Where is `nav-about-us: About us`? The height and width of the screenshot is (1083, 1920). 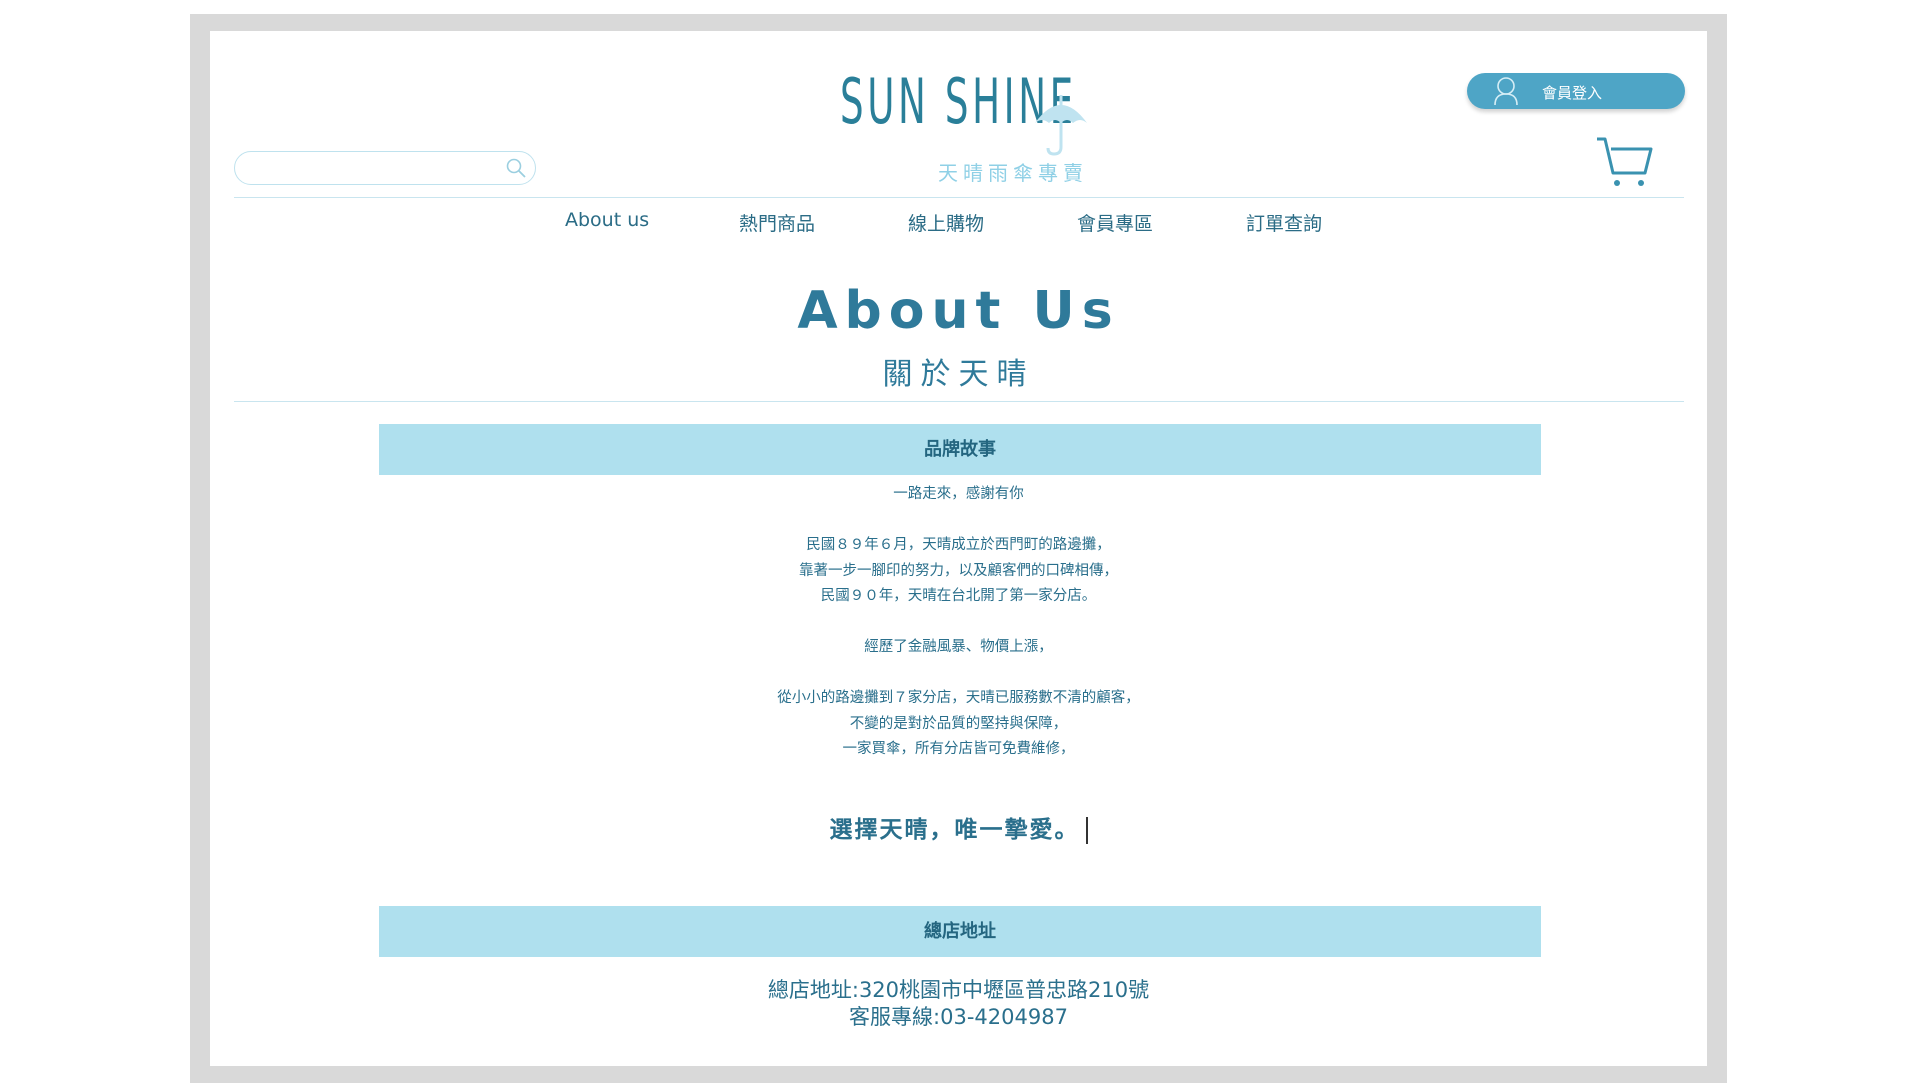 nav-about-us: About us is located at coordinates (607, 220).